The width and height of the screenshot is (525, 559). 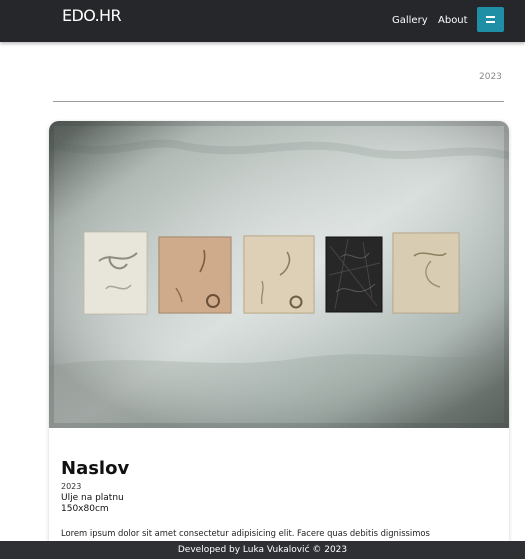 I want to click on year-heading: 2023, so click(x=490, y=77).